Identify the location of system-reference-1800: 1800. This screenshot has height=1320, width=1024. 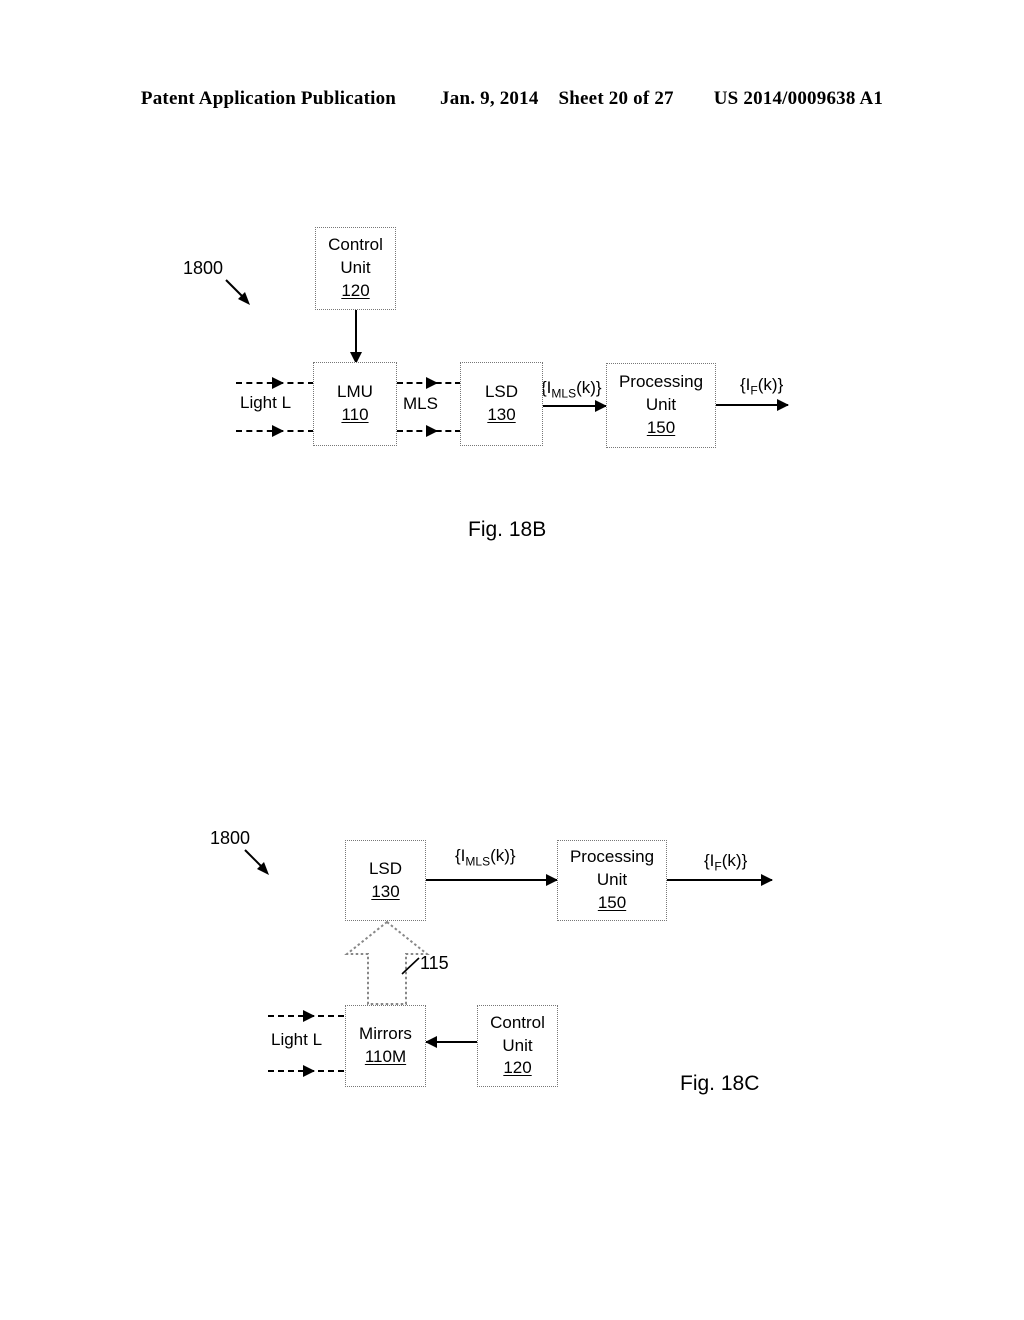
(230, 838).